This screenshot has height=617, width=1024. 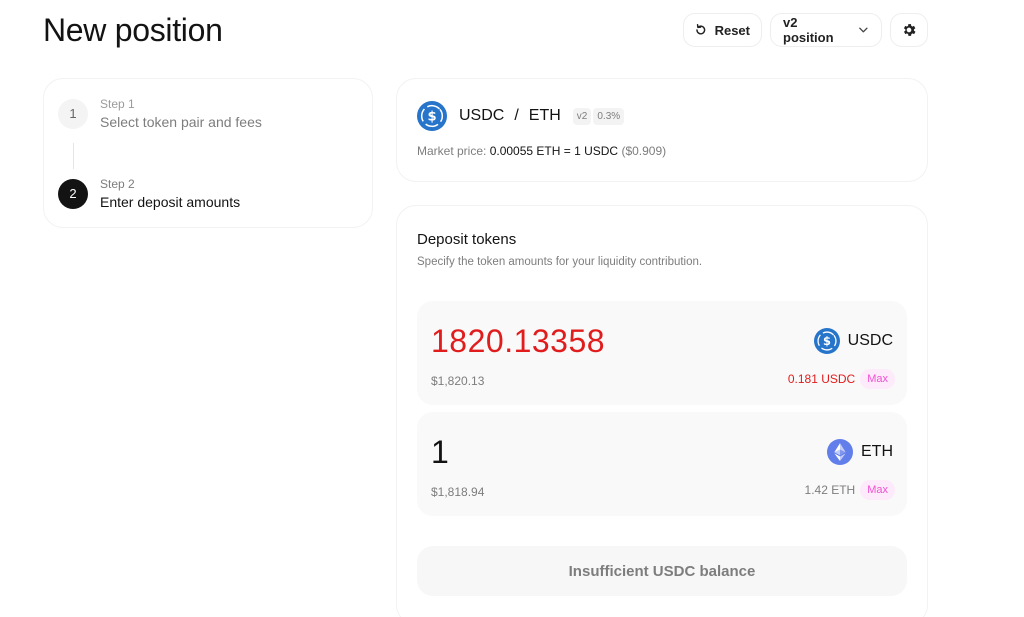 I want to click on reset-icon, so click(x=701, y=29).